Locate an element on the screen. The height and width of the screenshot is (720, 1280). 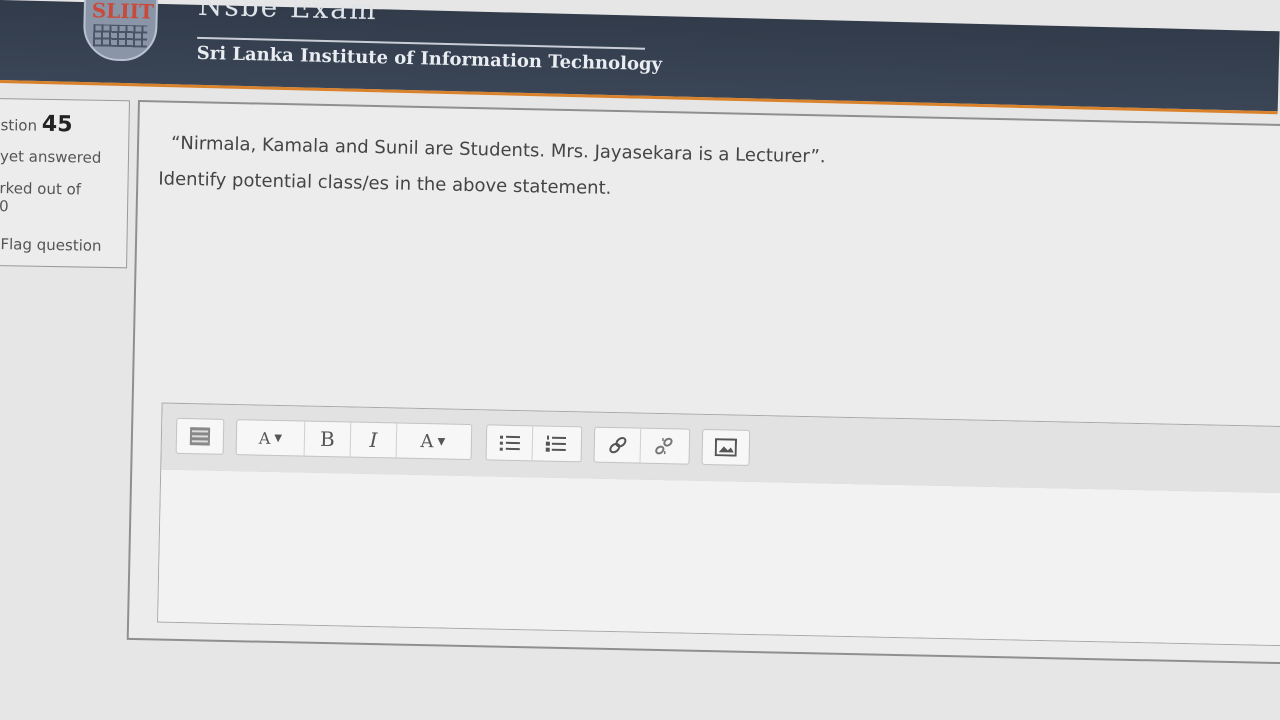
logo-text: SLIIT is located at coordinates (123, 12).